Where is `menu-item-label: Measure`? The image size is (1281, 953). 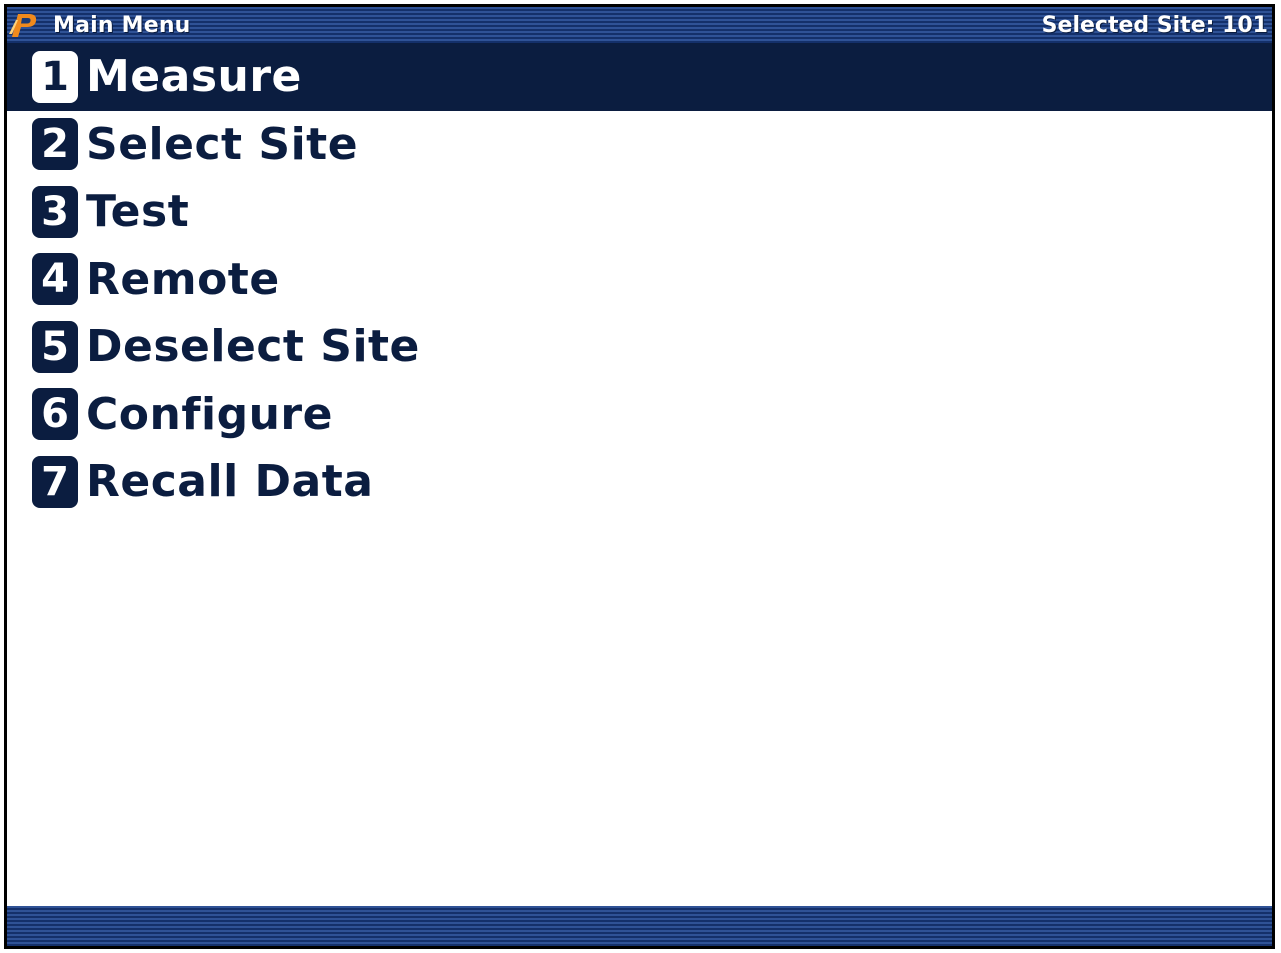
menu-item-label: Measure is located at coordinates (194, 77).